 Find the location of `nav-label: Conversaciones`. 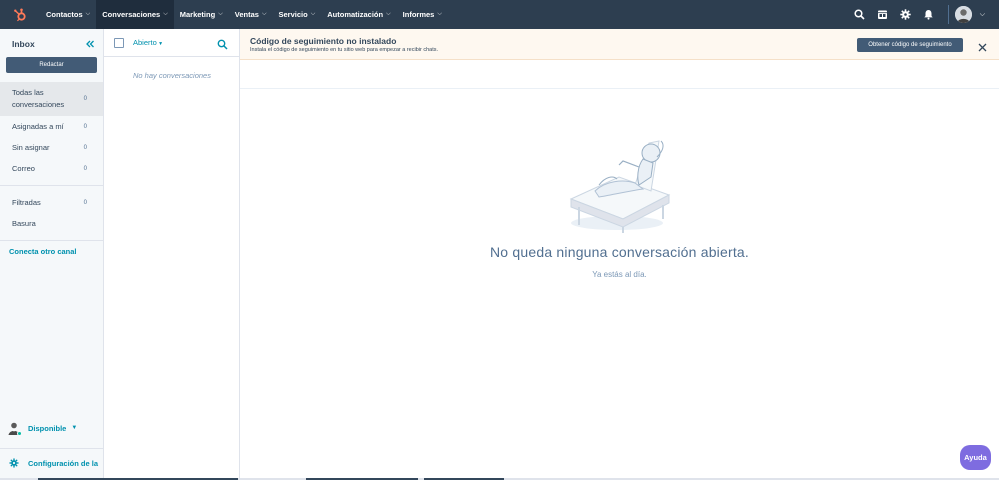

nav-label: Conversaciones is located at coordinates (131, 14).